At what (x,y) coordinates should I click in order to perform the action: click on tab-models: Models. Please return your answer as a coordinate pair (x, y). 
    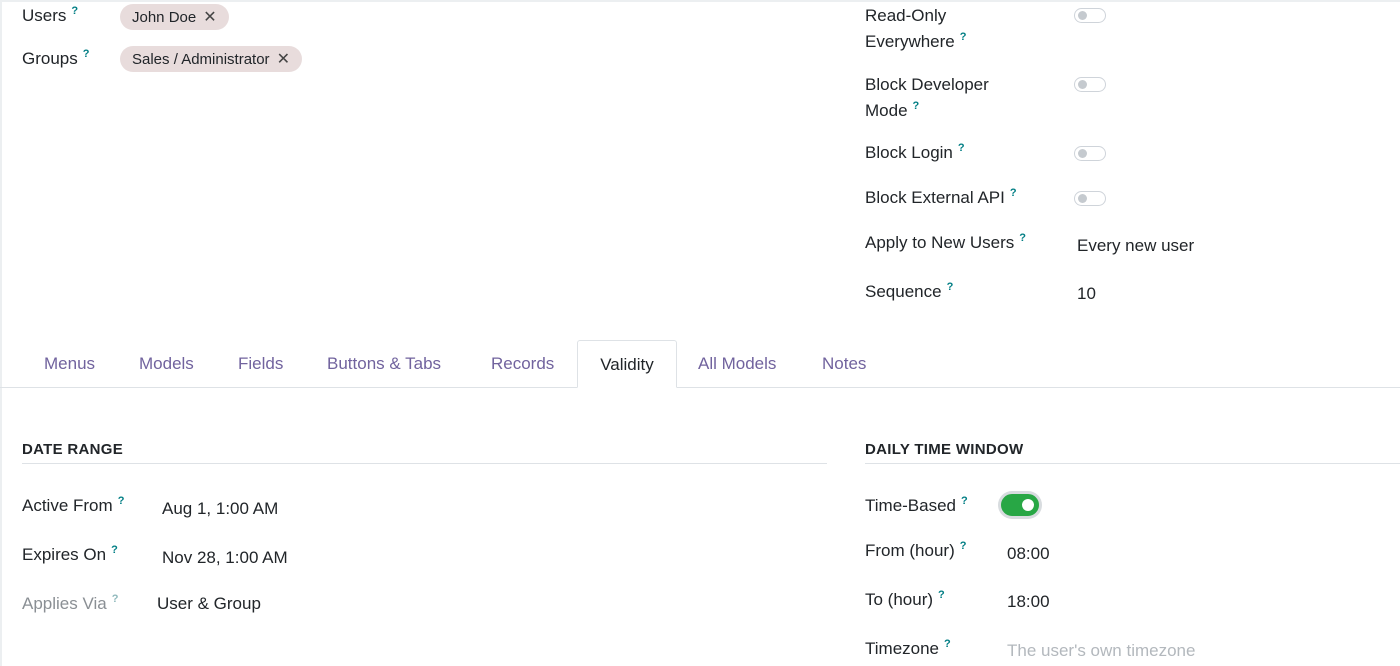
    Looking at the image, I should click on (166, 364).